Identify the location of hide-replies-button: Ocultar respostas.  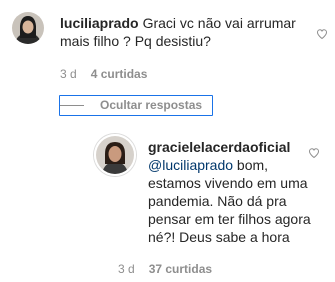
(131, 105).